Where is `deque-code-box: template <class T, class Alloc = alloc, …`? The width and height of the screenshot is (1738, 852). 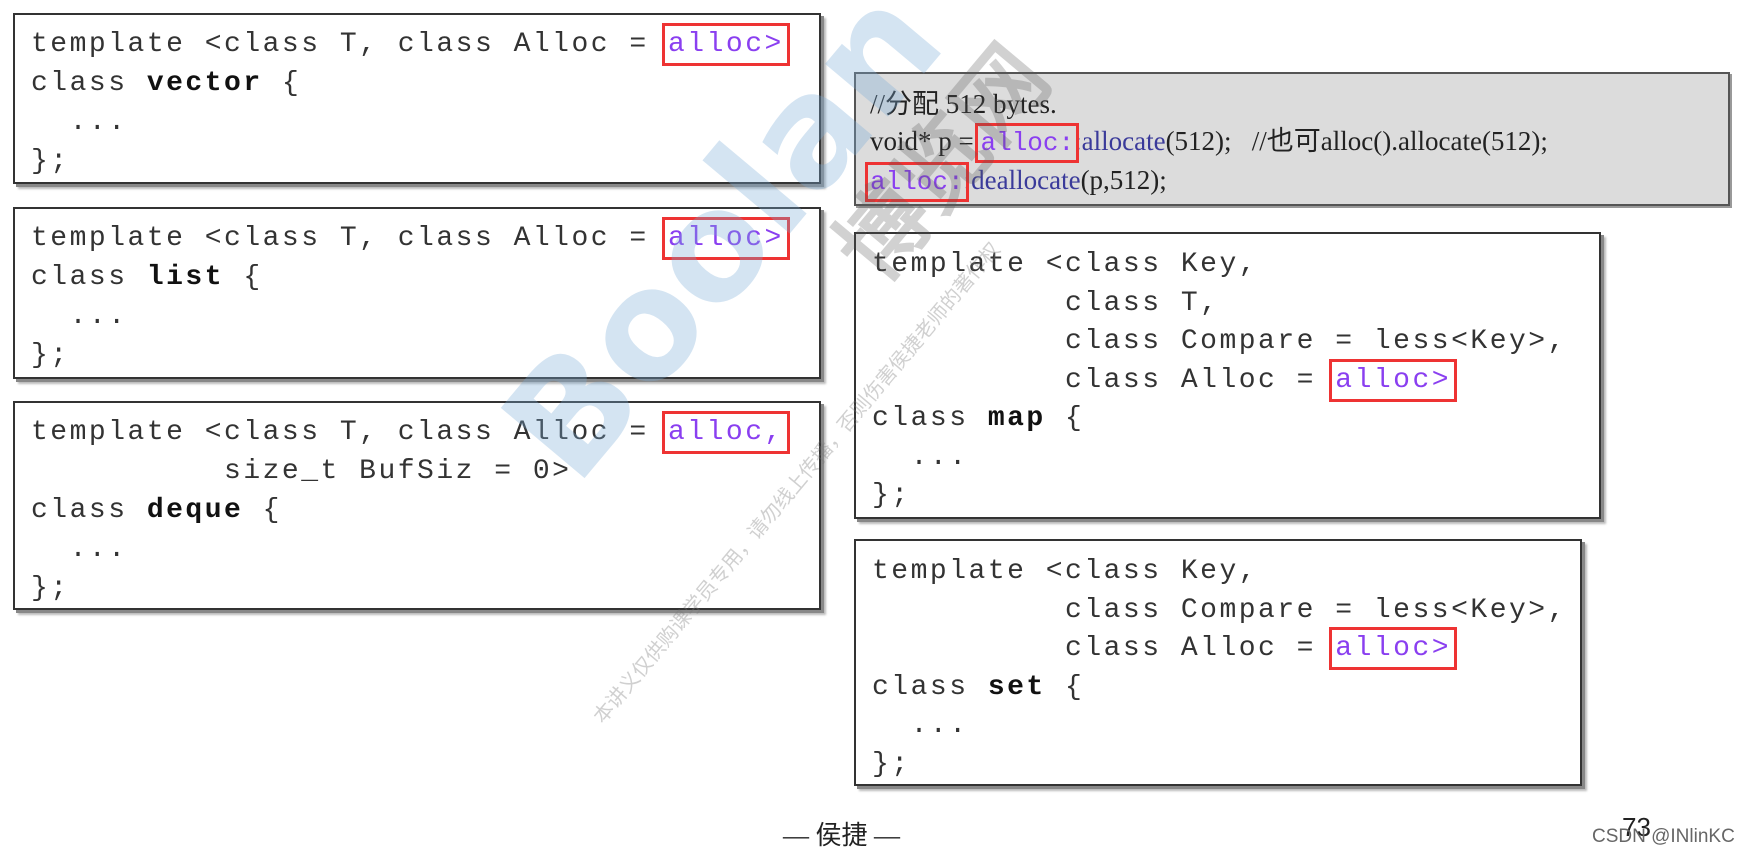
deque-code-box: template <class T, class Alloc = alloc, … is located at coordinates (417, 505).